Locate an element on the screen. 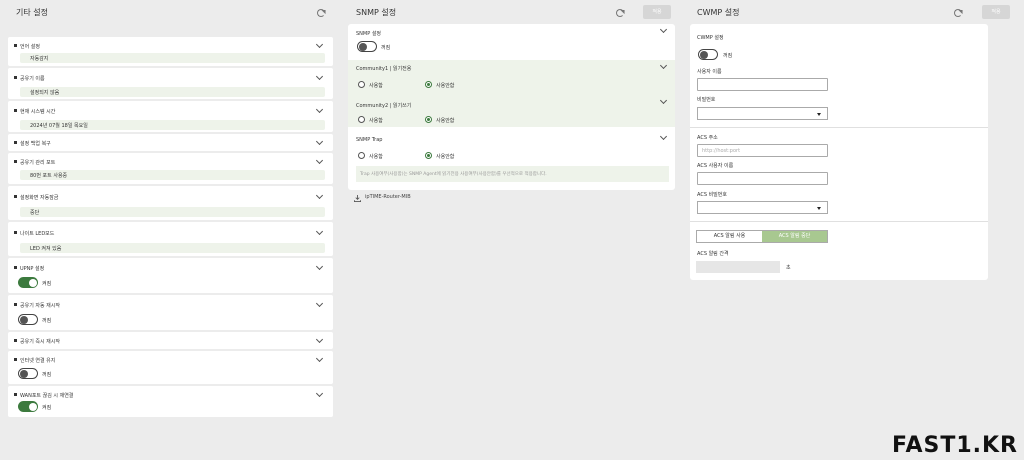  auto-restart-toggle is located at coordinates (28, 319).